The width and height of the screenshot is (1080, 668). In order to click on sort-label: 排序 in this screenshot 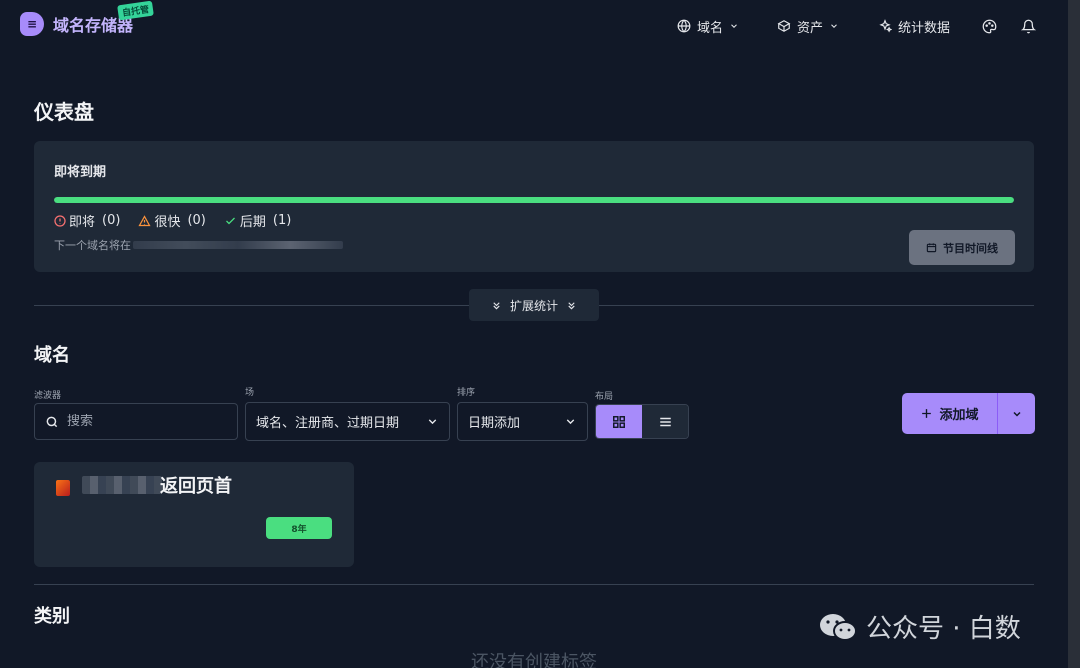, I will do `click(466, 393)`.